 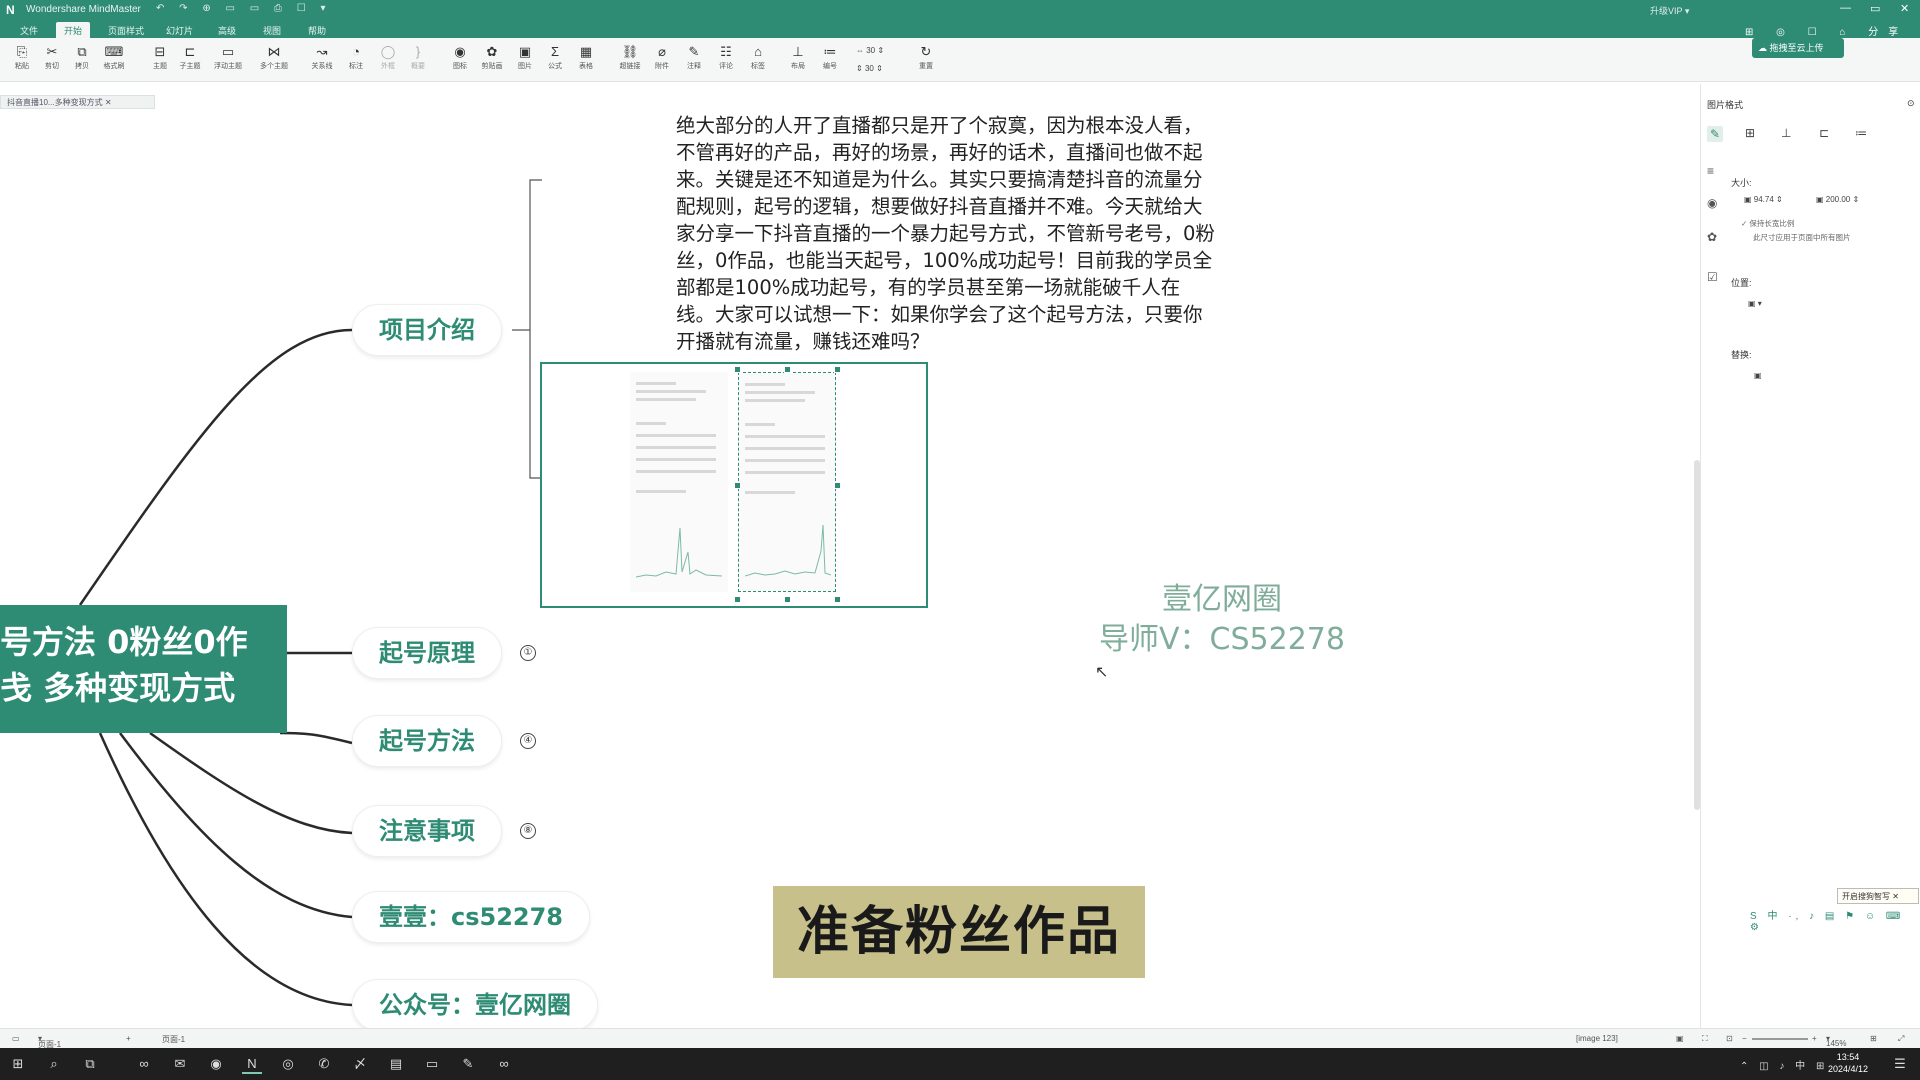 I want to click on windows-start-icon: ⊞, so click(x=18, y=1064).